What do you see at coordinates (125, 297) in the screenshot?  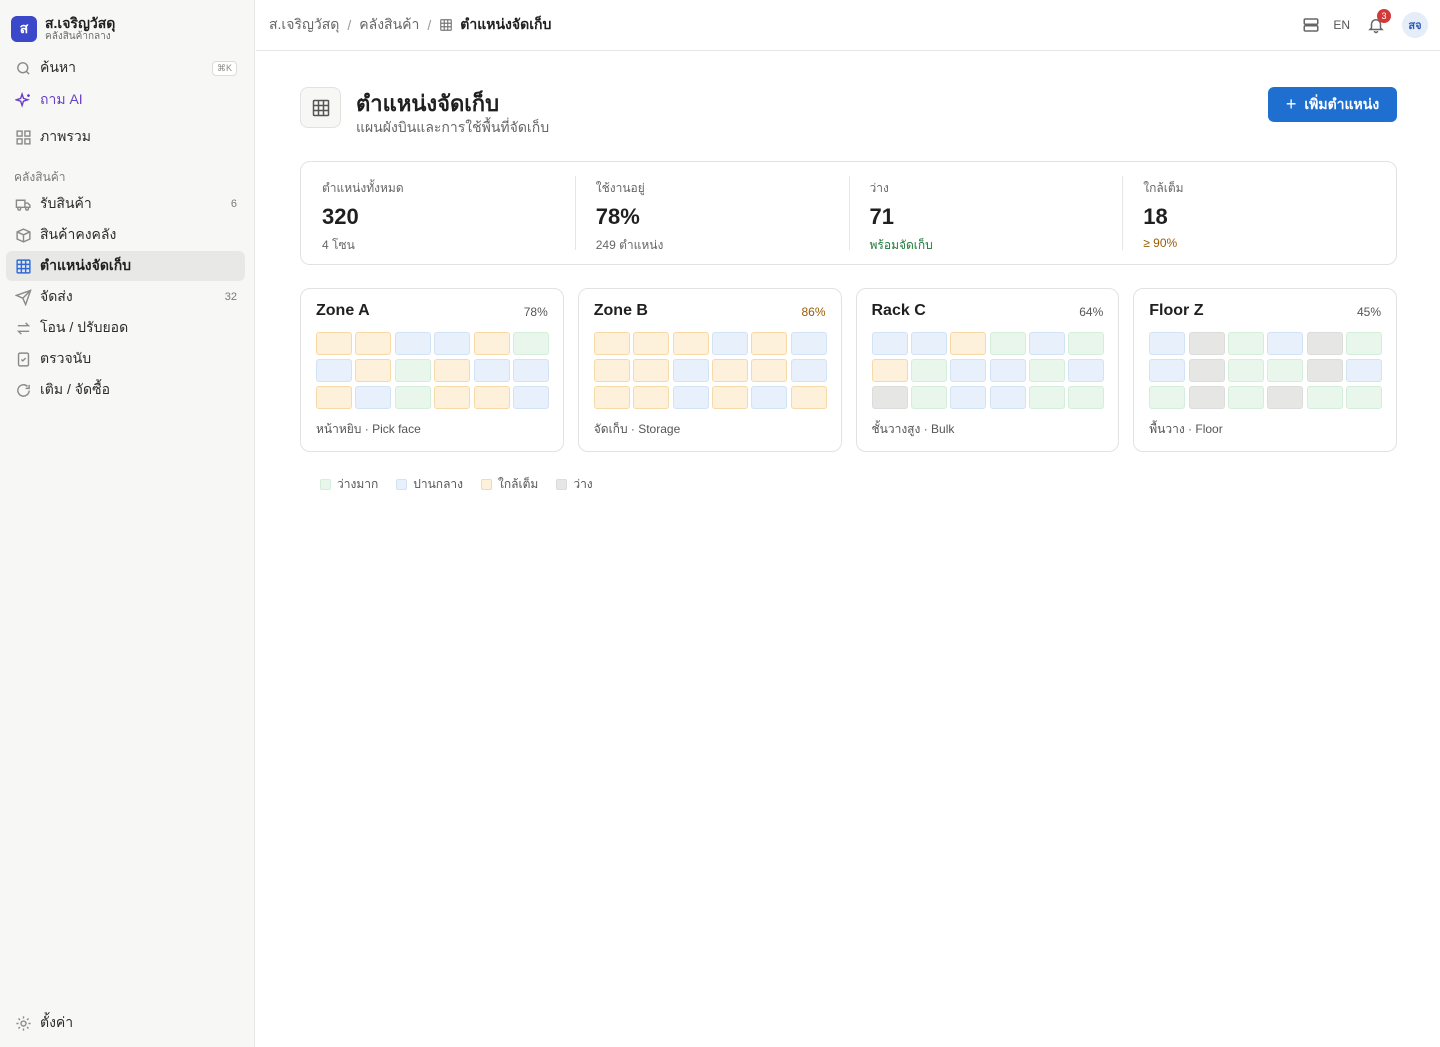 I see `sidebar-item-shipping: จัดส่ง 32` at bounding box center [125, 297].